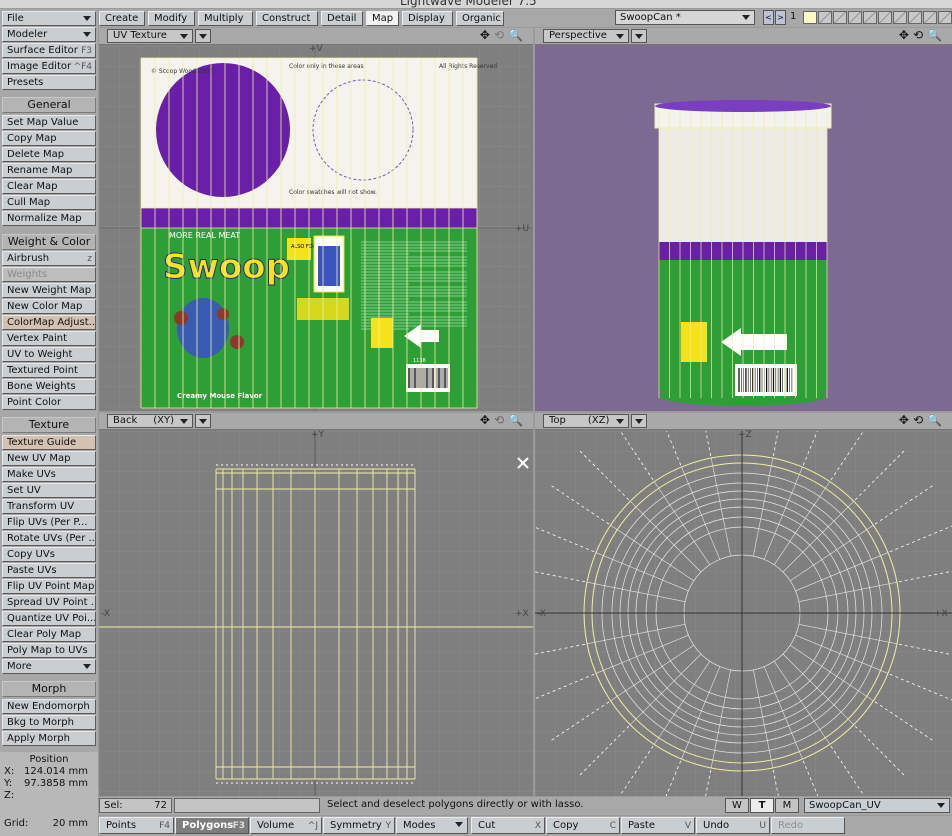  Describe the element at coordinates (49, 66) in the screenshot. I see `image-editor-button: Image Editor ^F4` at that location.